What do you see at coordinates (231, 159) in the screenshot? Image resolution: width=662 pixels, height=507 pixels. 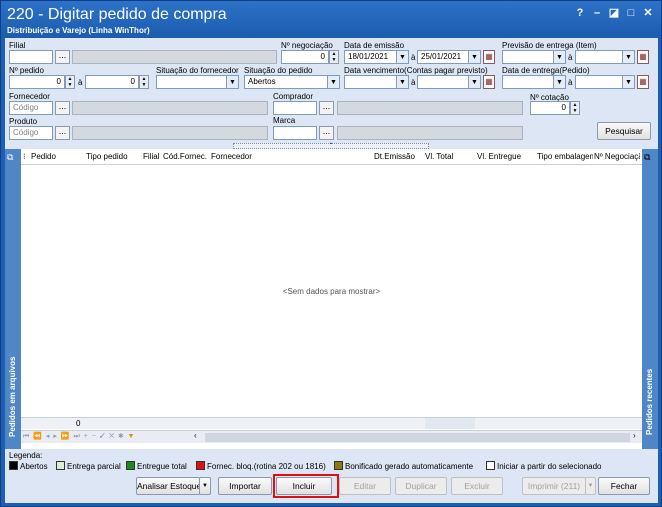 I see `col-fornecedor: Fornecedor` at bounding box center [231, 159].